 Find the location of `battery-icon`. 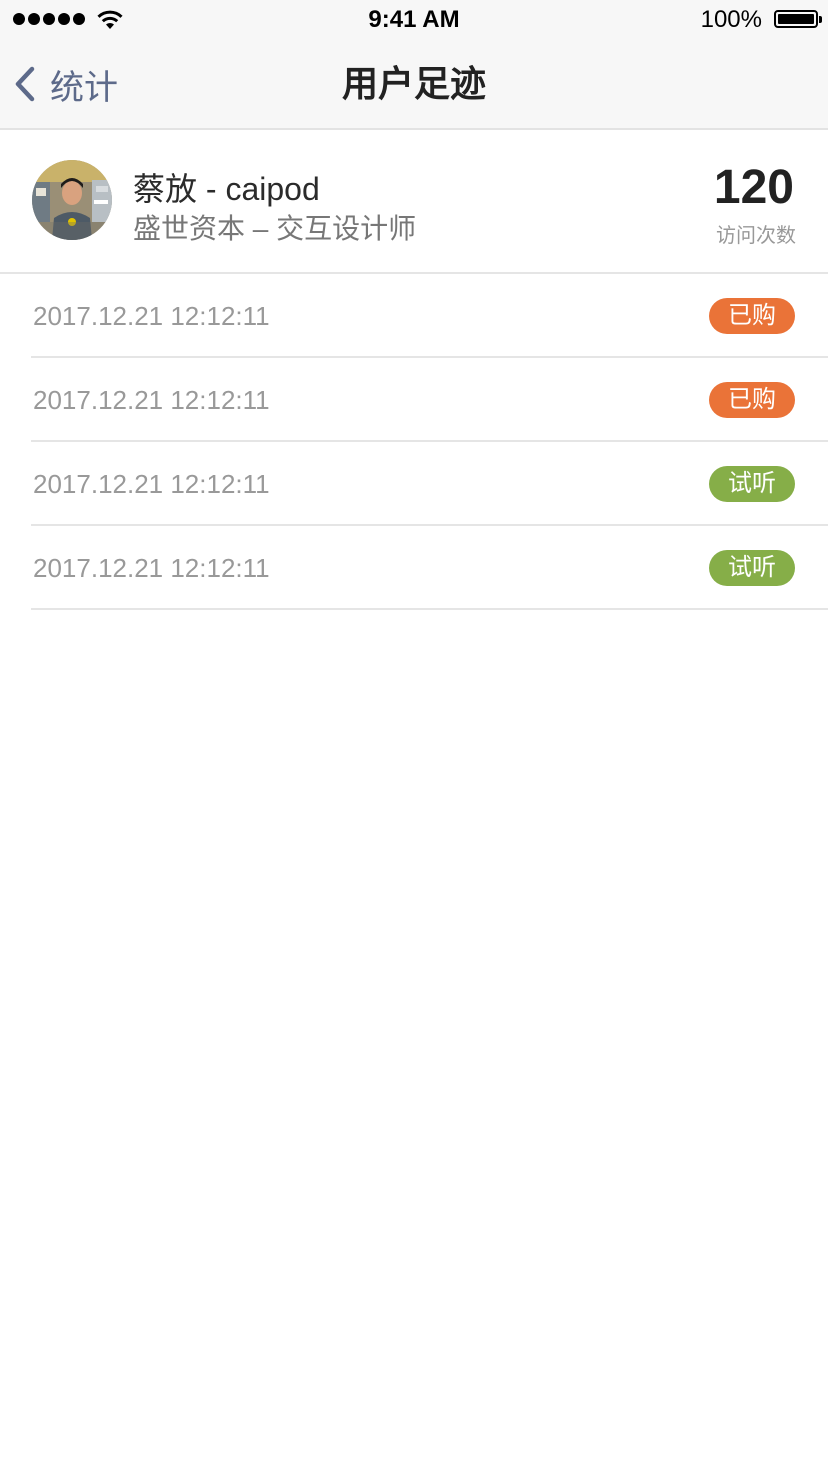

battery-icon is located at coordinates (798, 19).